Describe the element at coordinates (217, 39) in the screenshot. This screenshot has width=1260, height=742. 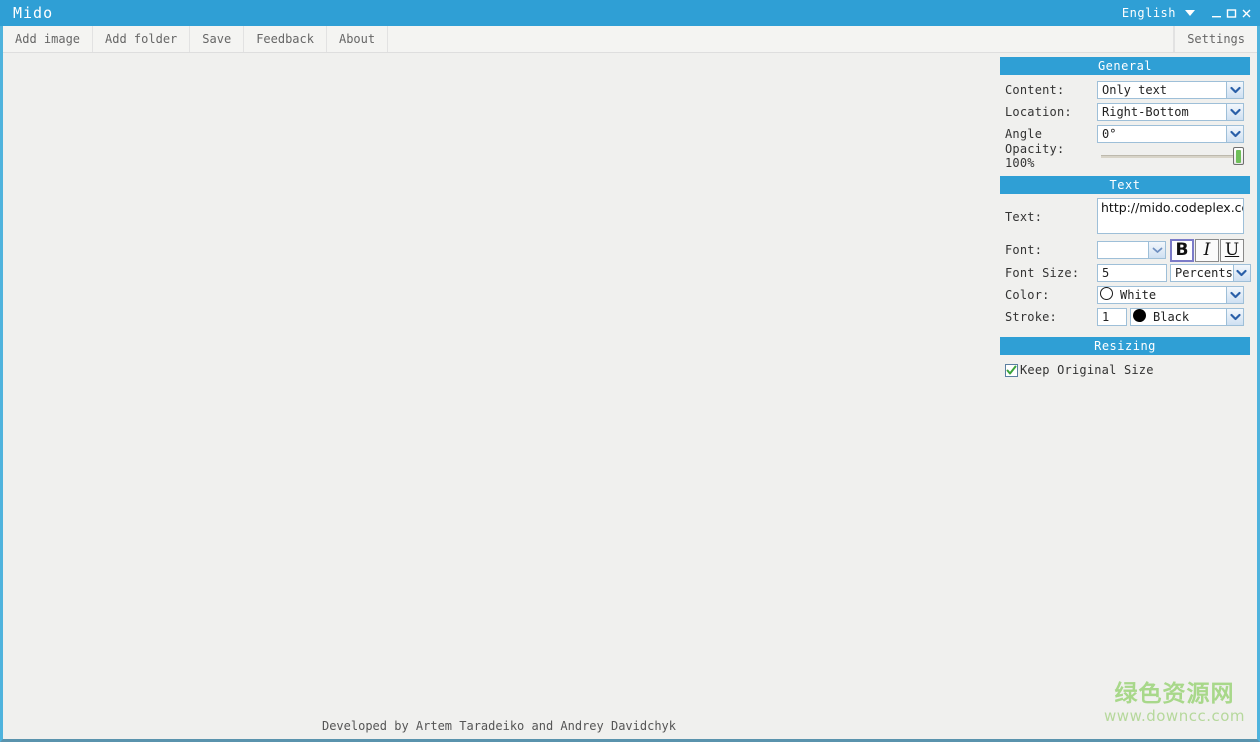
I see `menu-item-save: Save` at that location.